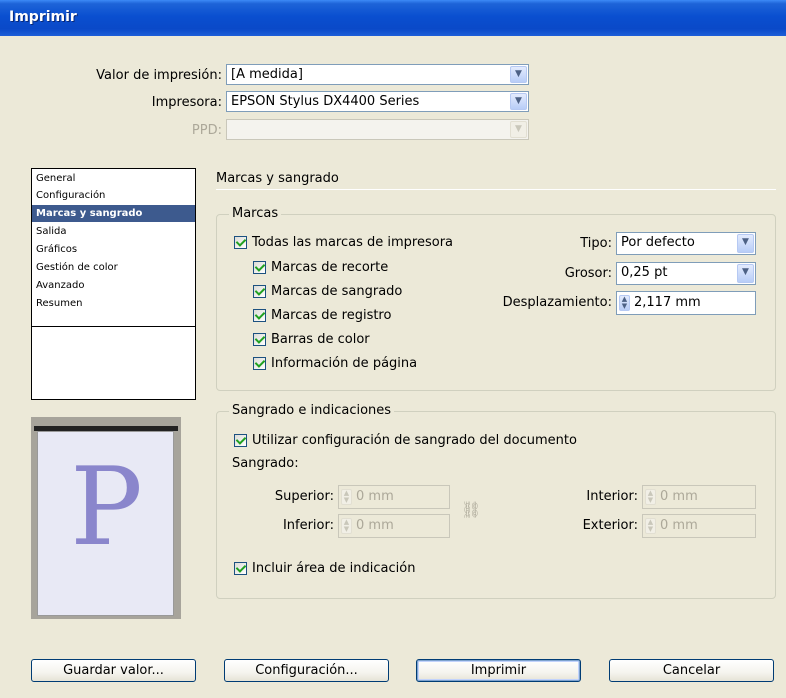 Image resolution: width=786 pixels, height=698 pixels. What do you see at coordinates (699, 497) in the screenshot?
I see `inside-bleed-spinner: ▲ ▼ 0 mm` at bounding box center [699, 497].